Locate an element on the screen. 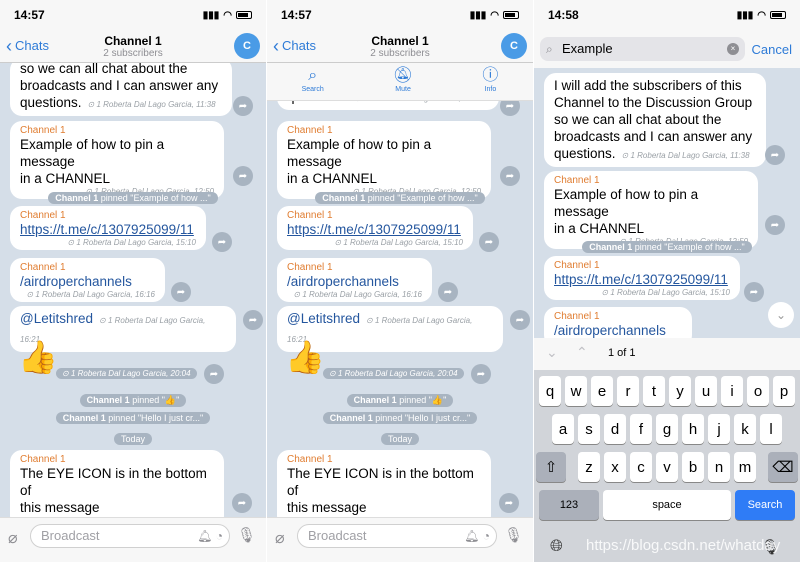  key-p: p is located at coordinates (784, 391).